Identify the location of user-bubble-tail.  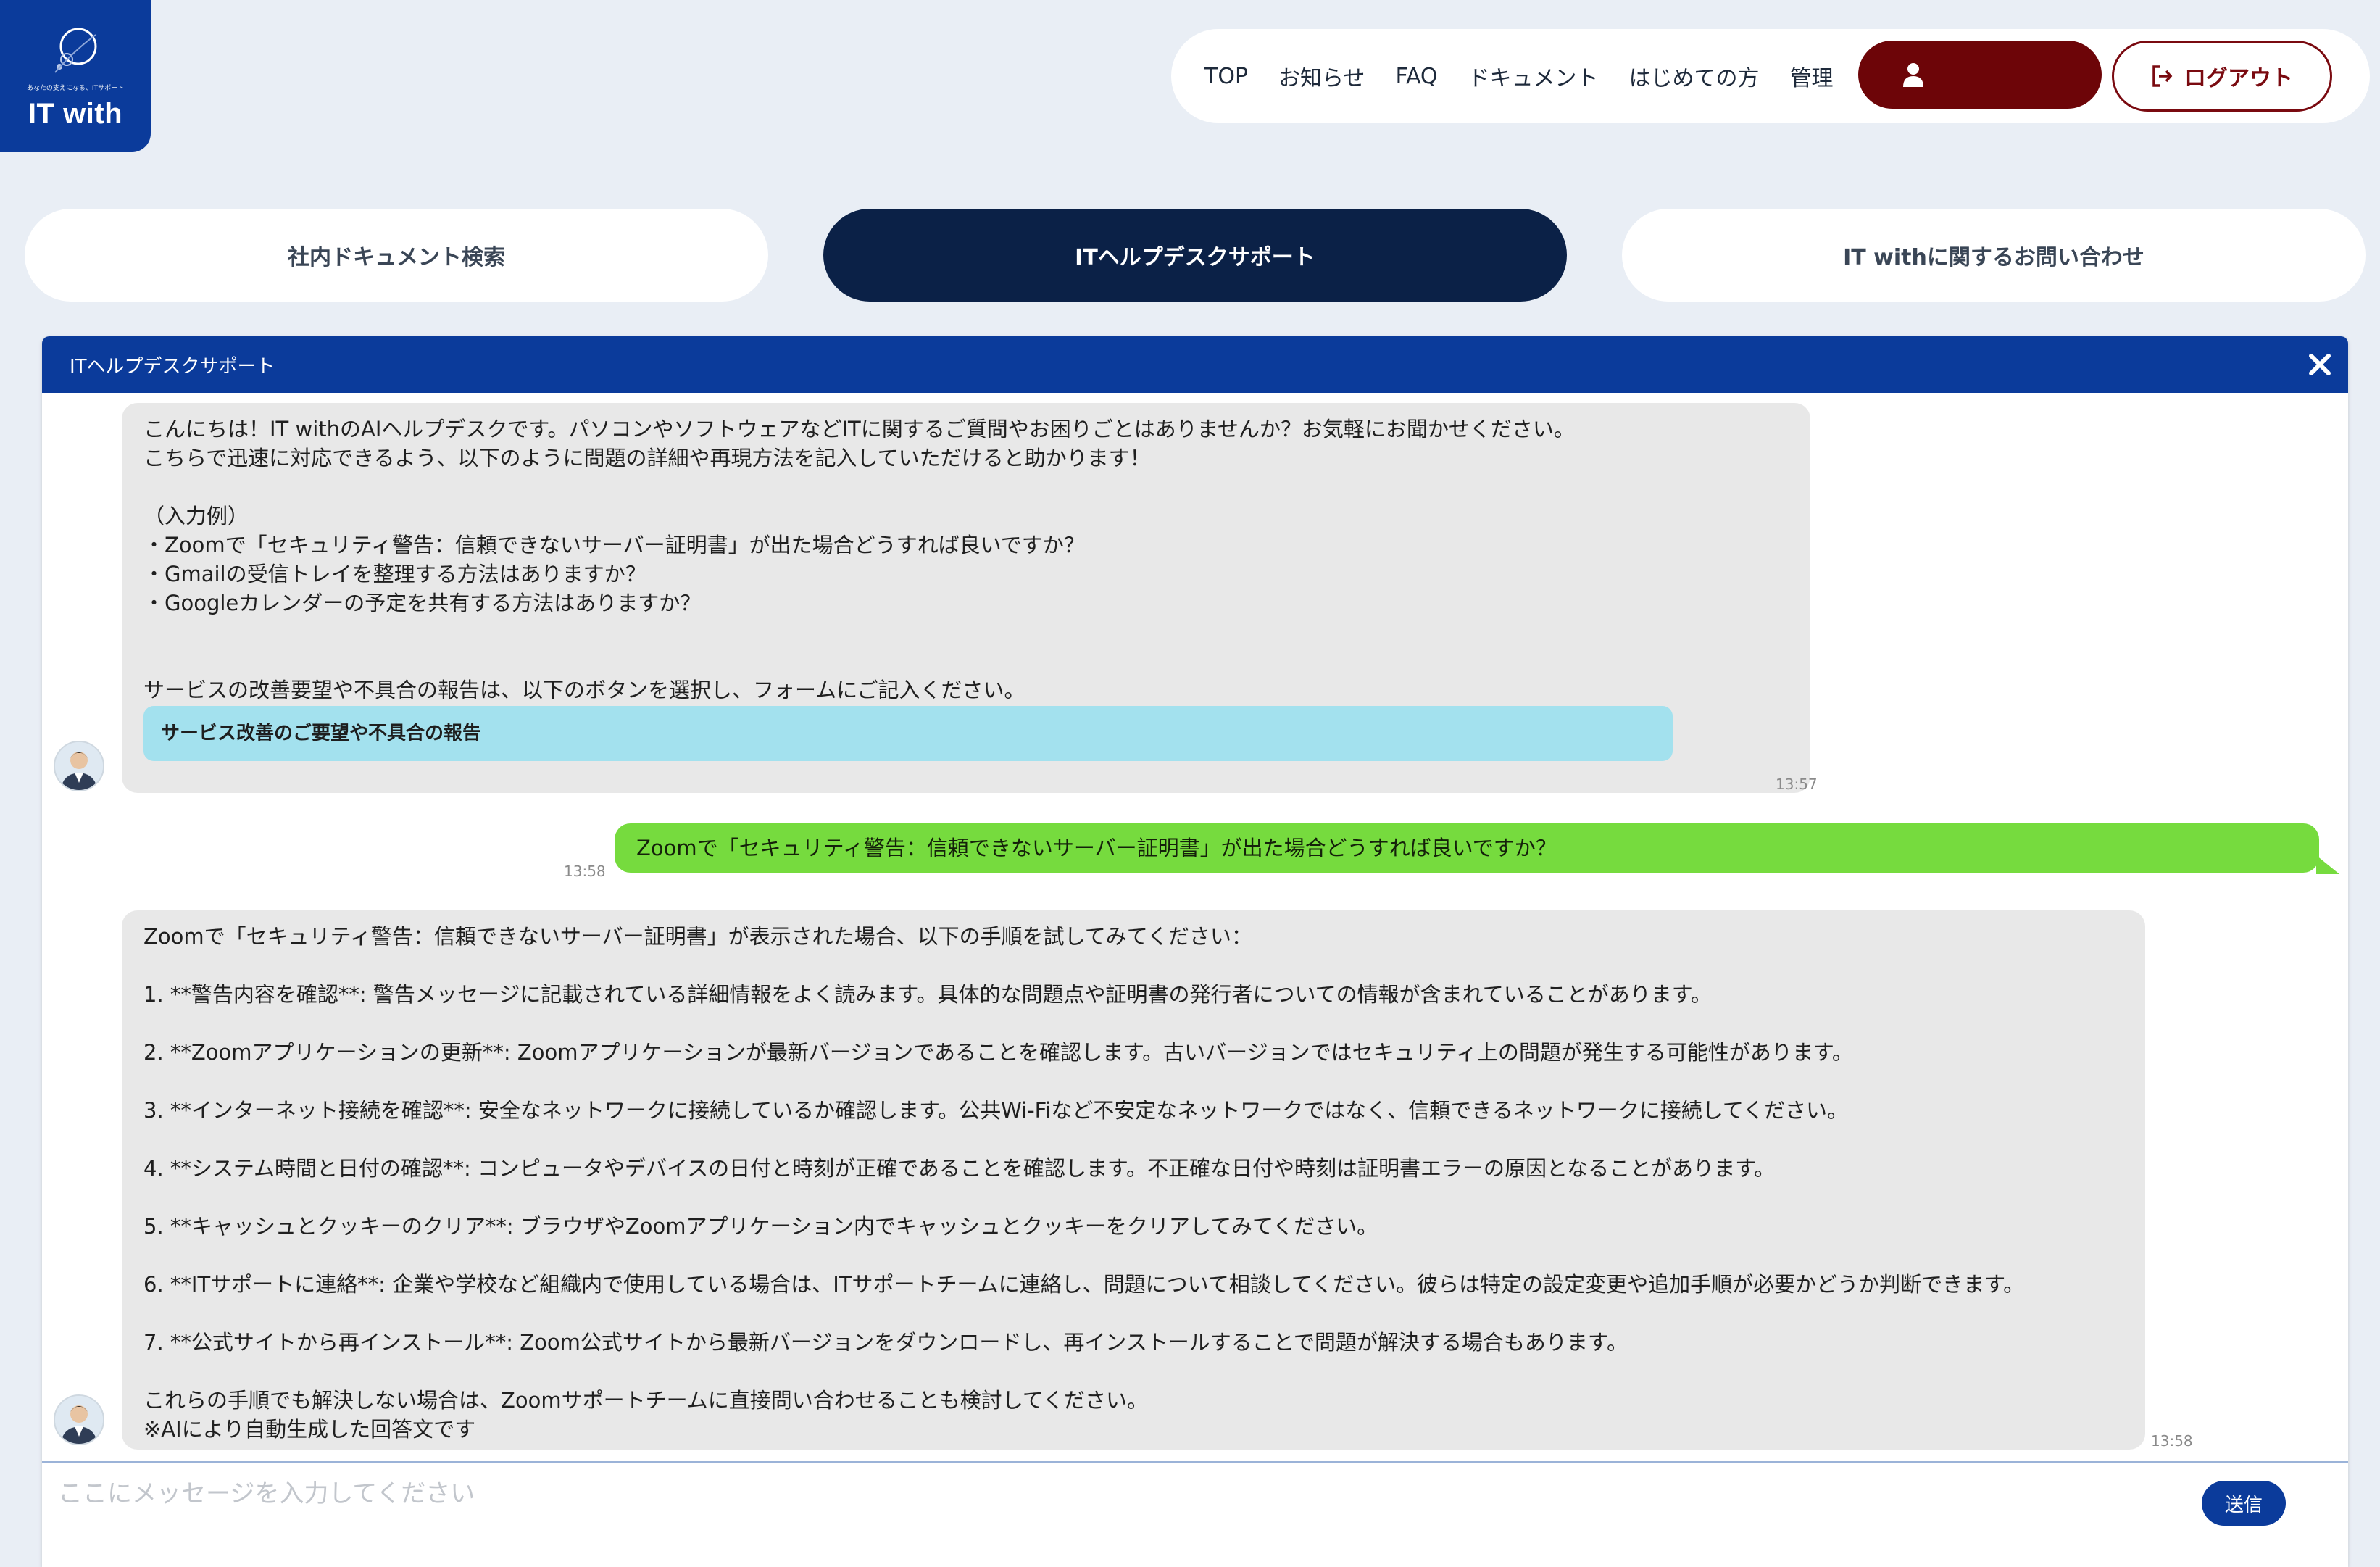
(2327, 864).